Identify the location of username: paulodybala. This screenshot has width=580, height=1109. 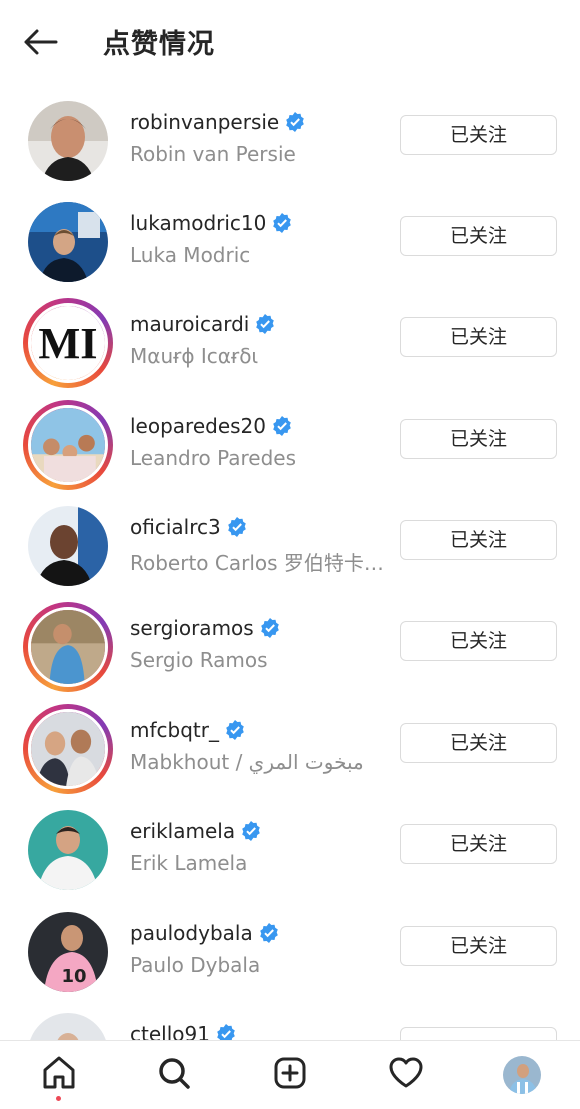
(204, 933).